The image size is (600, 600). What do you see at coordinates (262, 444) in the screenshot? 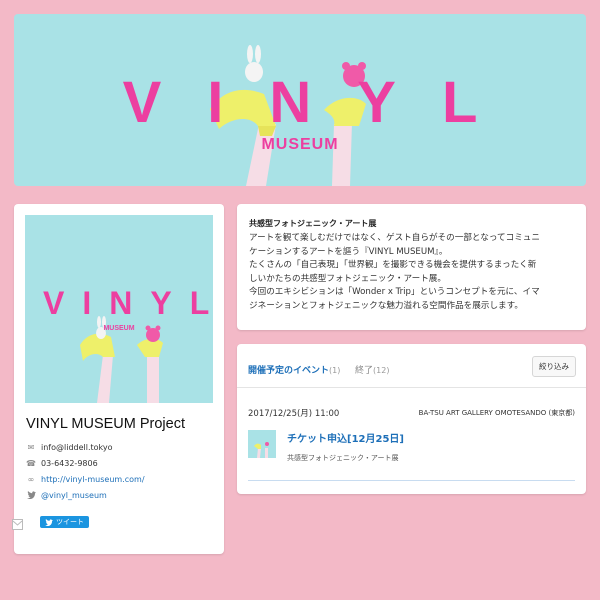
I see `event-thumbnail` at bounding box center [262, 444].